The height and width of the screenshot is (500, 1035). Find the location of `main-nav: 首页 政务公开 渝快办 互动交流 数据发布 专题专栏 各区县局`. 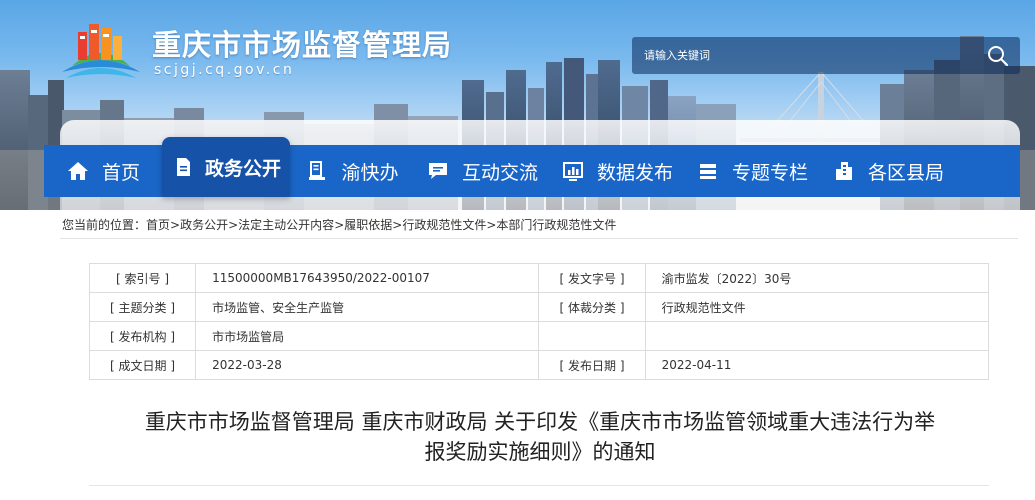

main-nav: 首页 政务公开 渝快办 互动交流 数据发布 专题专栏 各区县局 is located at coordinates (532, 167).